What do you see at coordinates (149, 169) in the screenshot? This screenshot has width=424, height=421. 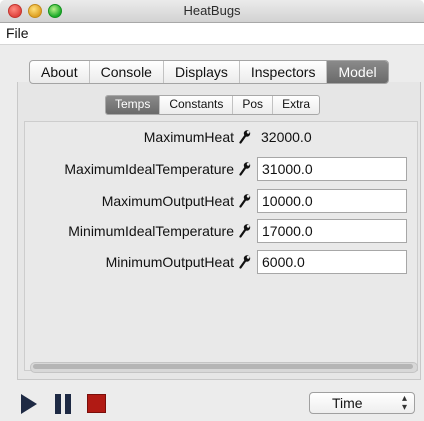 I see `property-label: MaximumIdealTemperature` at bounding box center [149, 169].